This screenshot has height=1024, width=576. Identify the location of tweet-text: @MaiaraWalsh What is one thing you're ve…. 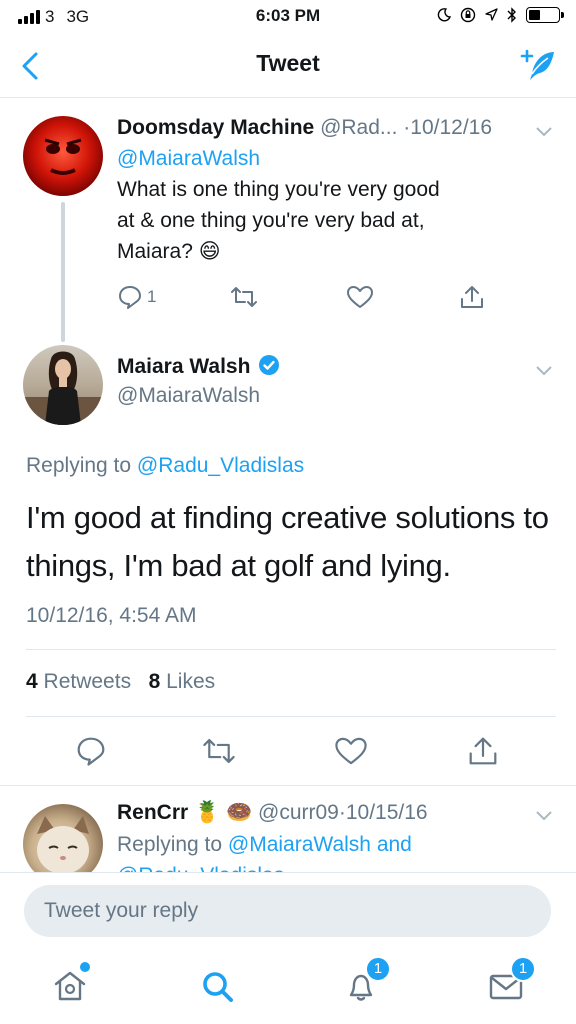
(327, 205).